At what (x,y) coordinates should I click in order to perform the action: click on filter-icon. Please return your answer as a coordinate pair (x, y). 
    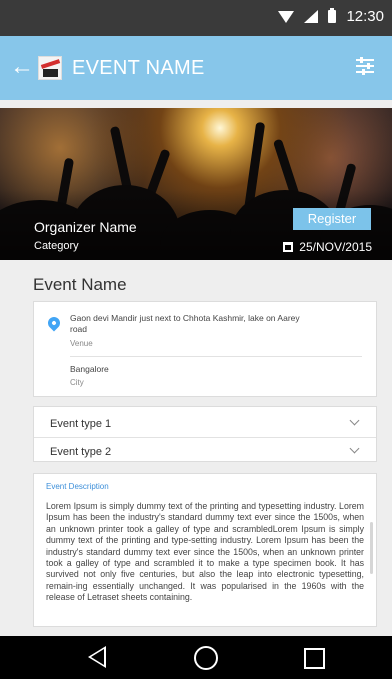
    Looking at the image, I should click on (365, 66).